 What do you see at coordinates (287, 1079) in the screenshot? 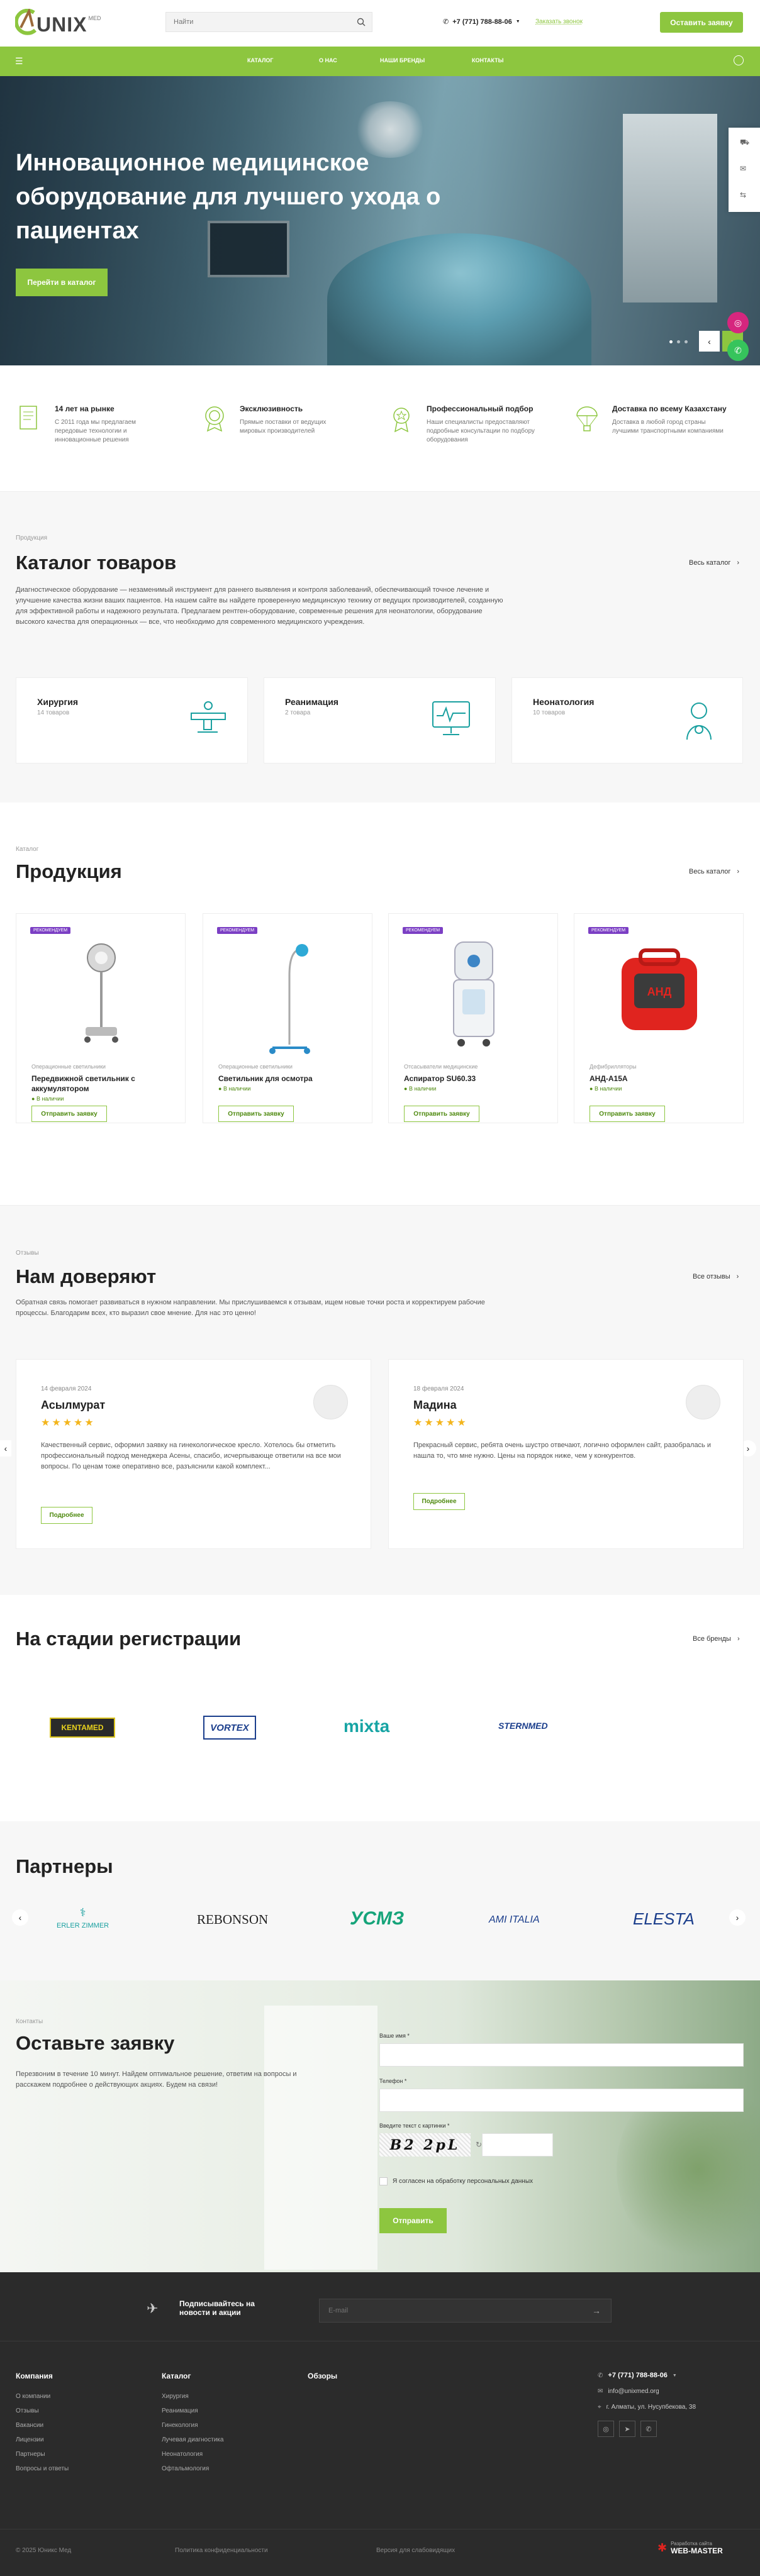
I see `product-name: Светильник для осмотра` at bounding box center [287, 1079].